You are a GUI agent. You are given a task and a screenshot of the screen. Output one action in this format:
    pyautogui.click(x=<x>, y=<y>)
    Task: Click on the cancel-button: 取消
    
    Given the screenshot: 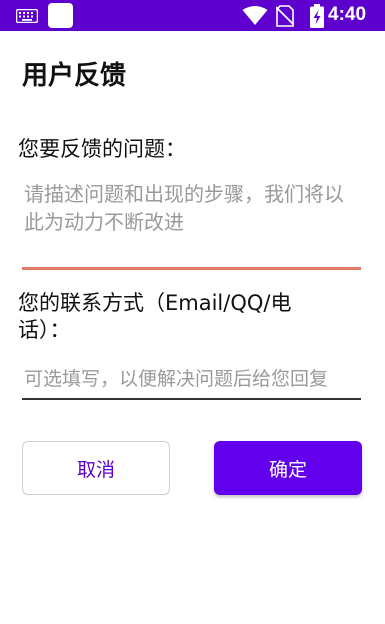 What is the action you would take?
    pyautogui.click(x=96, y=468)
    